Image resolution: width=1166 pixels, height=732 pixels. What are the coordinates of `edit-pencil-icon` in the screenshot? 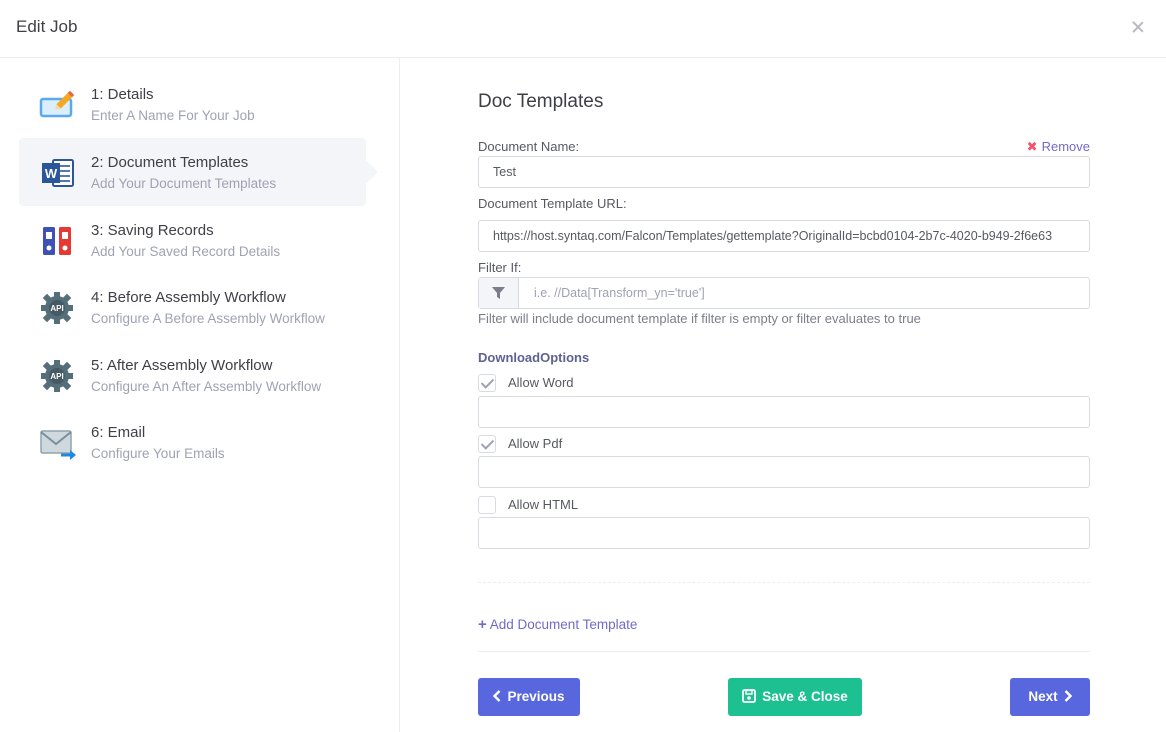 It's located at (57, 104).